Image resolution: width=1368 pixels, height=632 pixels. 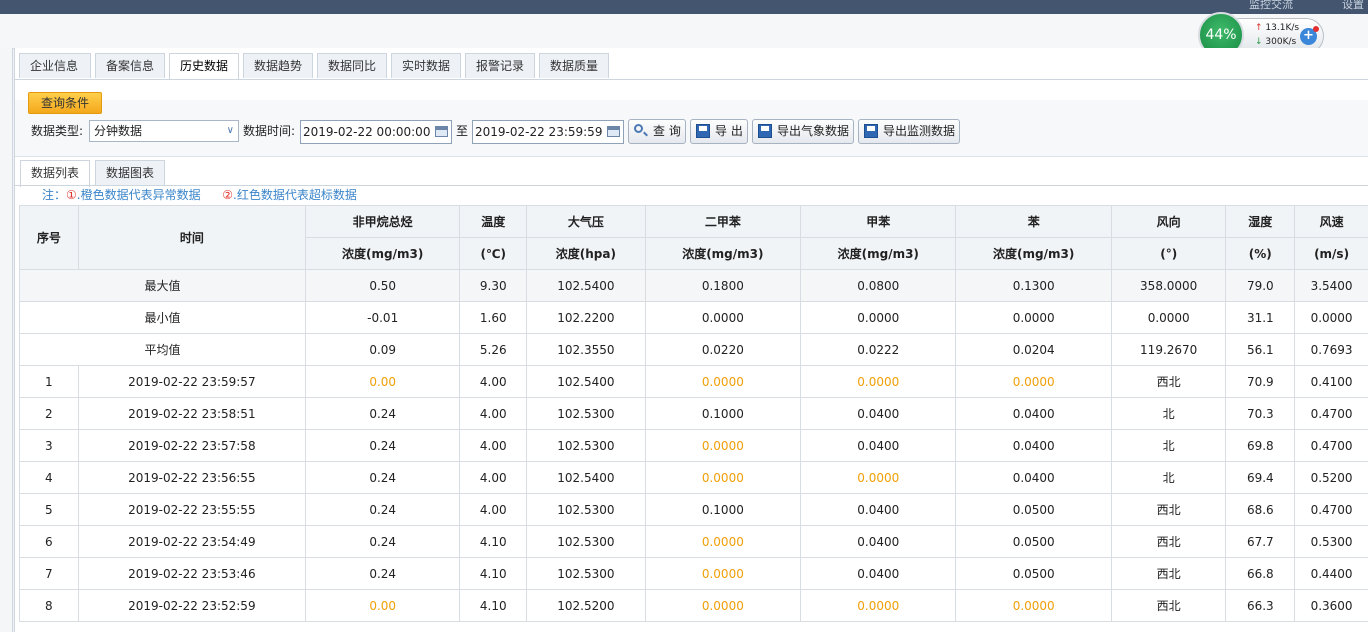 I want to click on row-seq: 5, so click(x=49, y=509).